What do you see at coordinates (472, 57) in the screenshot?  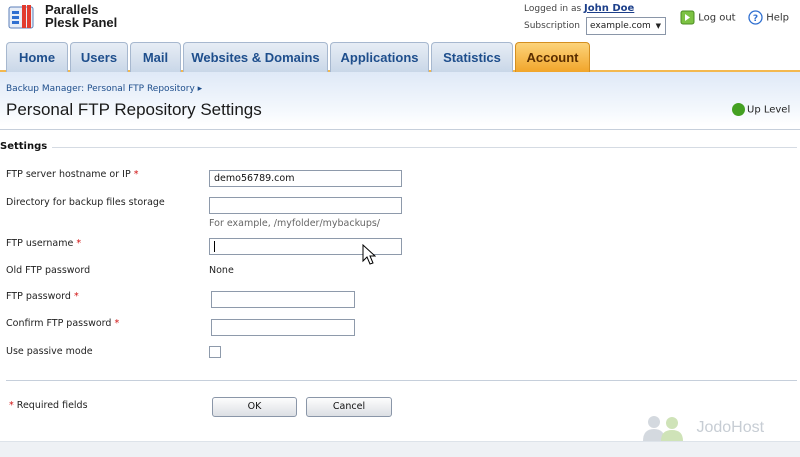 I see `tab-statistics: Statistics` at bounding box center [472, 57].